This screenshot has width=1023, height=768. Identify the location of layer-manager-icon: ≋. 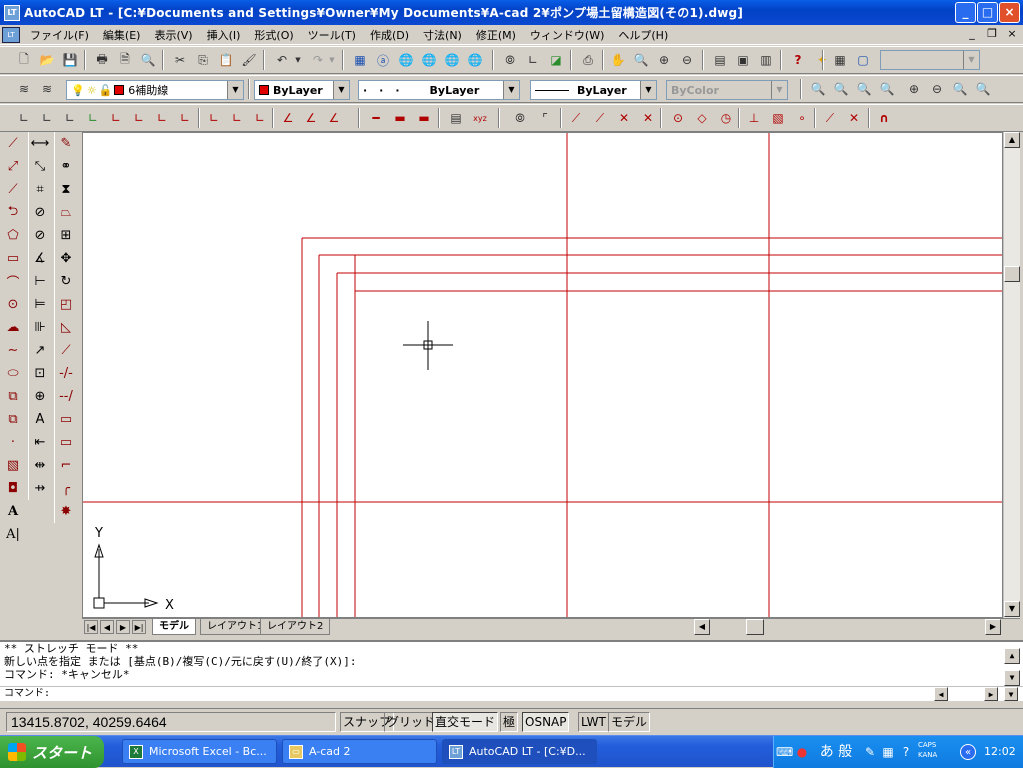
(24, 89).